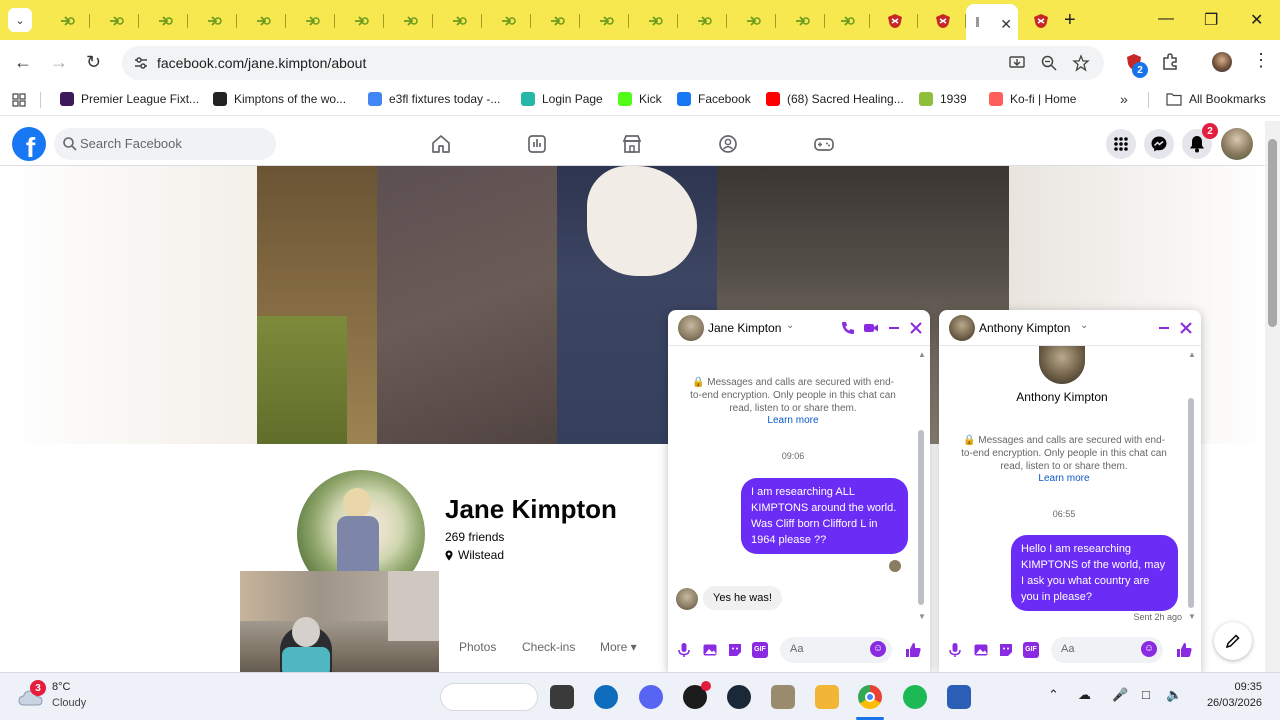 This screenshot has width=1280, height=720. I want to click on close-tab-icon: ✕, so click(1006, 24).